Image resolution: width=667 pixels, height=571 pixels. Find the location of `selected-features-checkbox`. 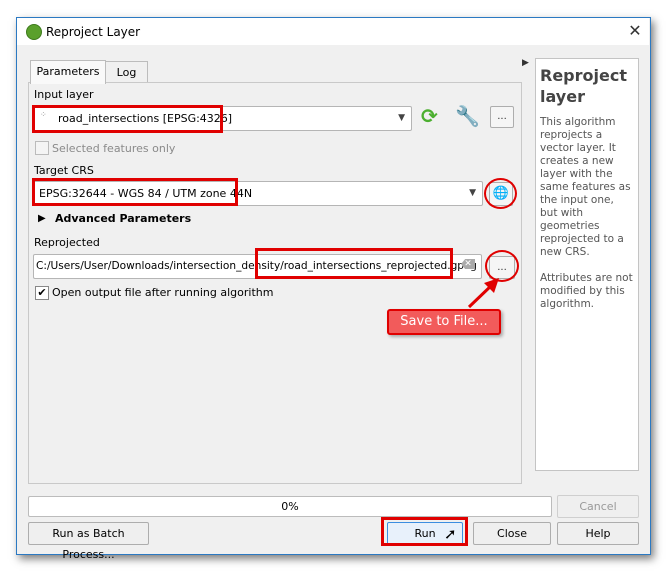

selected-features-checkbox is located at coordinates (42, 148).